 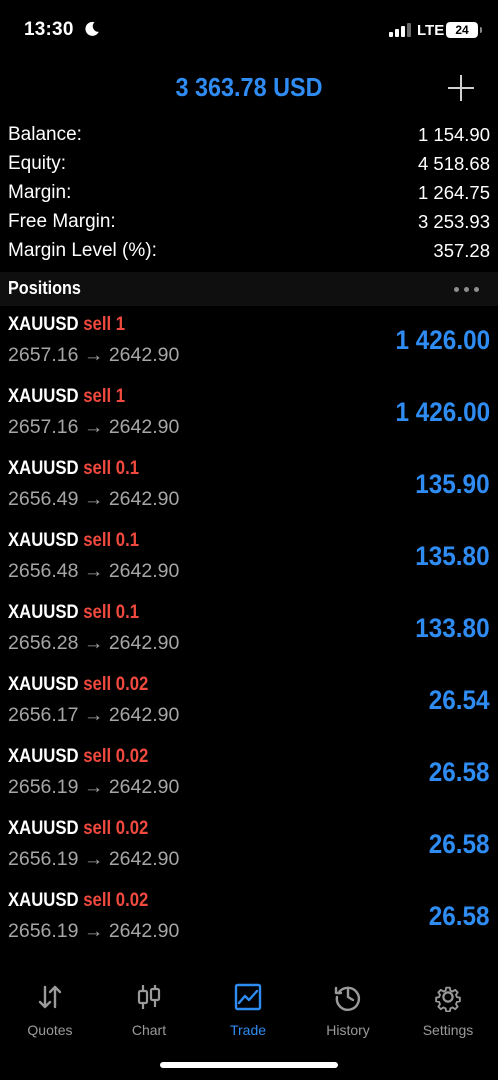 I want to click on summary-label: Balance:, so click(x=45, y=134).